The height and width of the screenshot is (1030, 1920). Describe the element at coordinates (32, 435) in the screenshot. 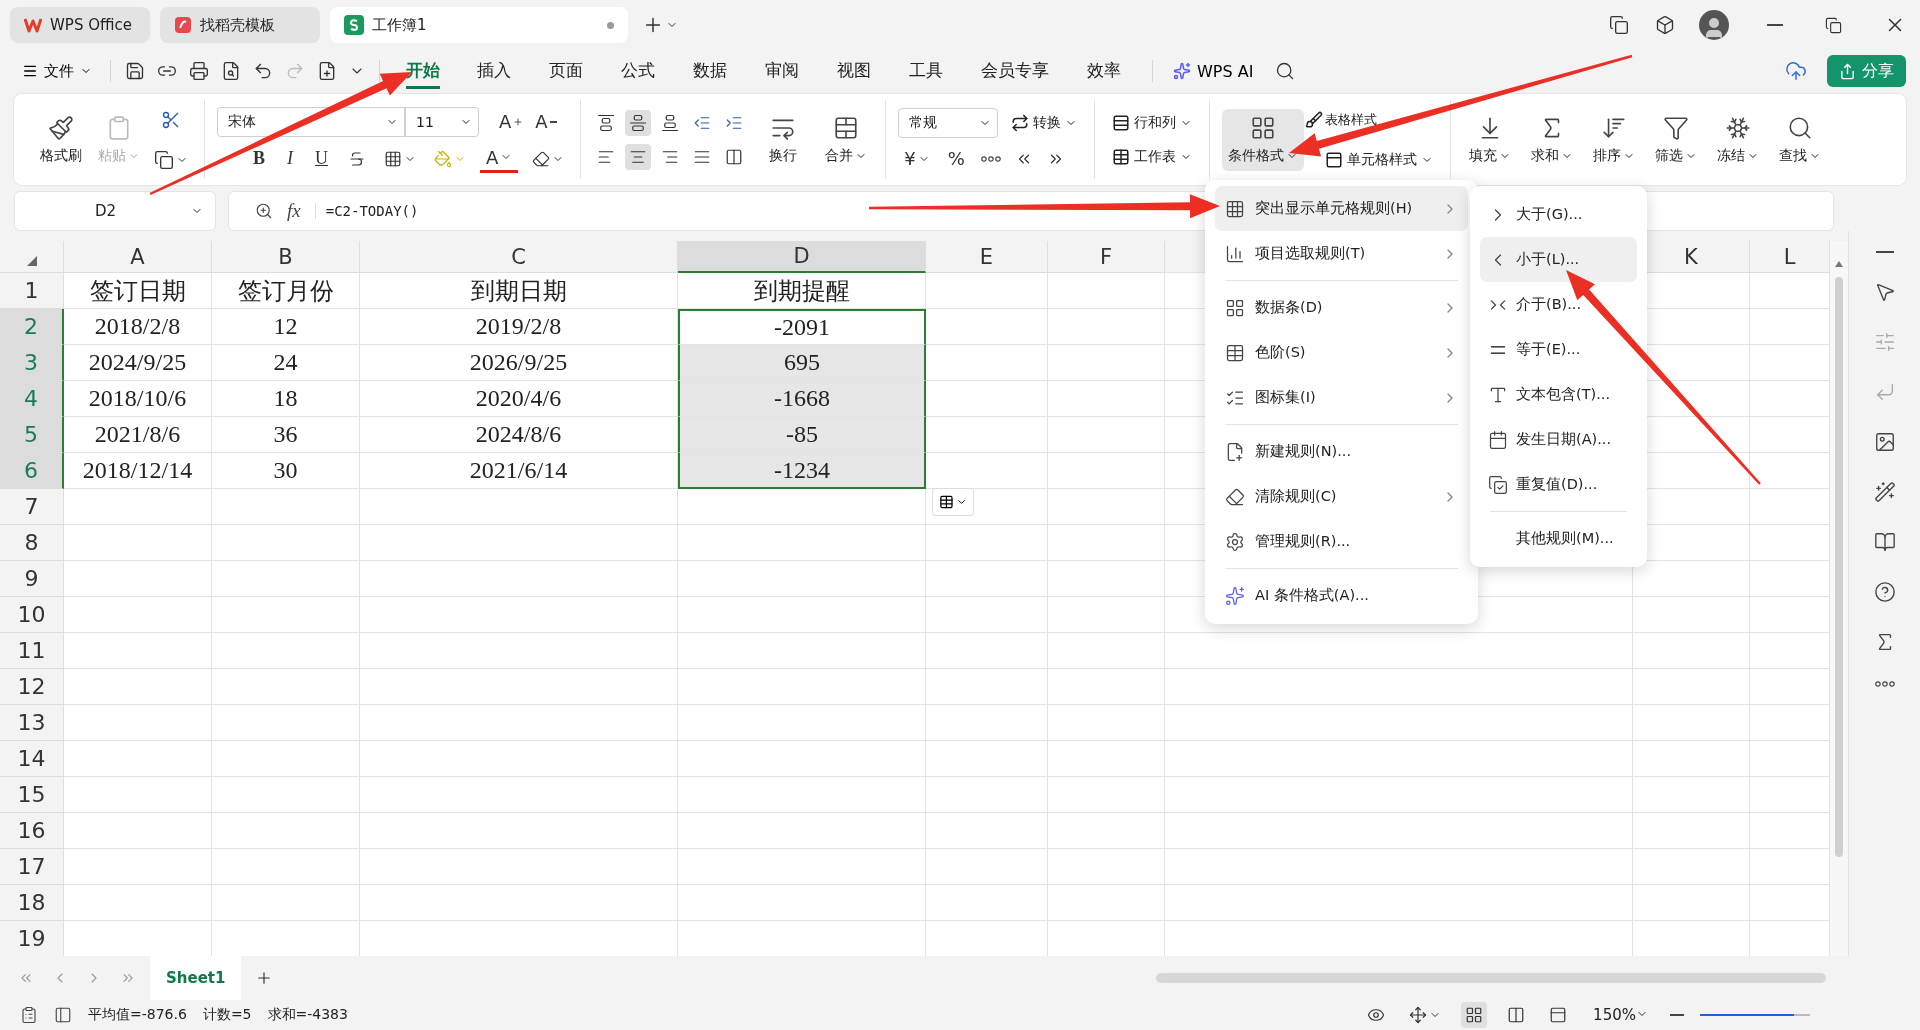

I see `row-header: 5` at that location.